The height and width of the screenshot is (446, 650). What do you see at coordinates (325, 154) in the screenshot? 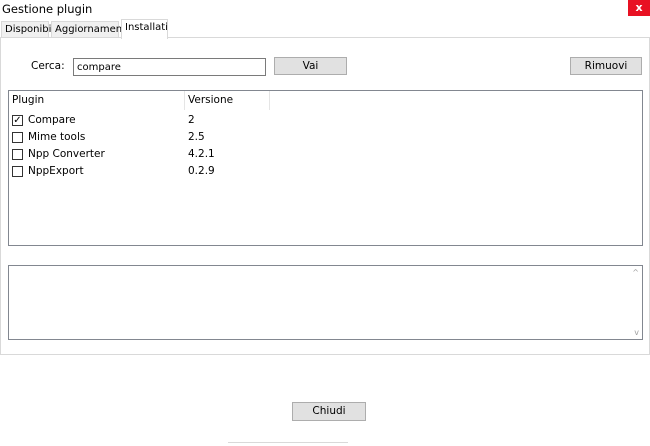
I see `list-item: Npp Converter 4.2.1` at bounding box center [325, 154].